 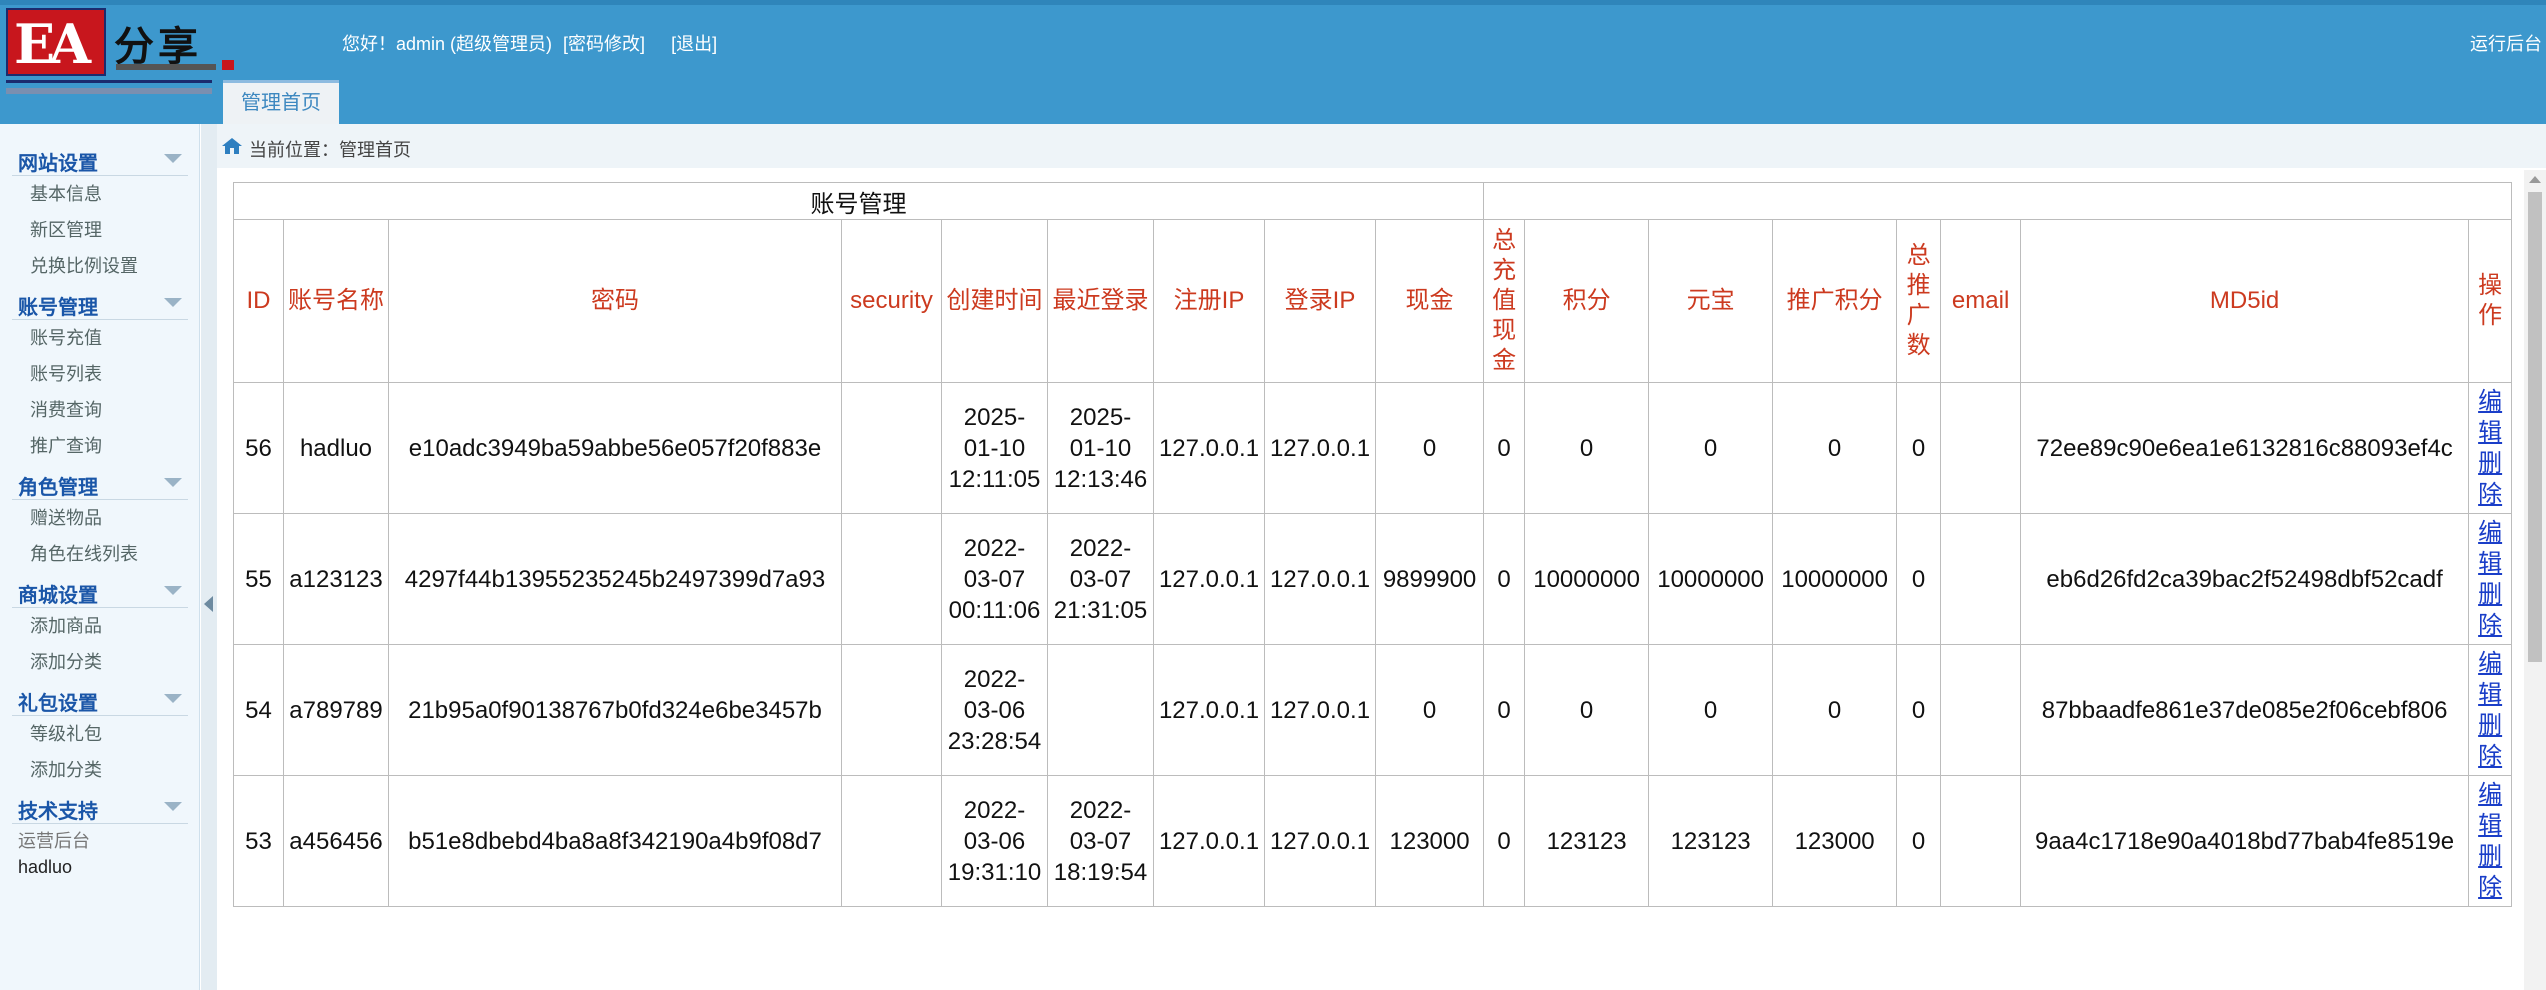 I want to click on sidebar-item-online-roles: 角色在线列表, so click(x=99, y=554).